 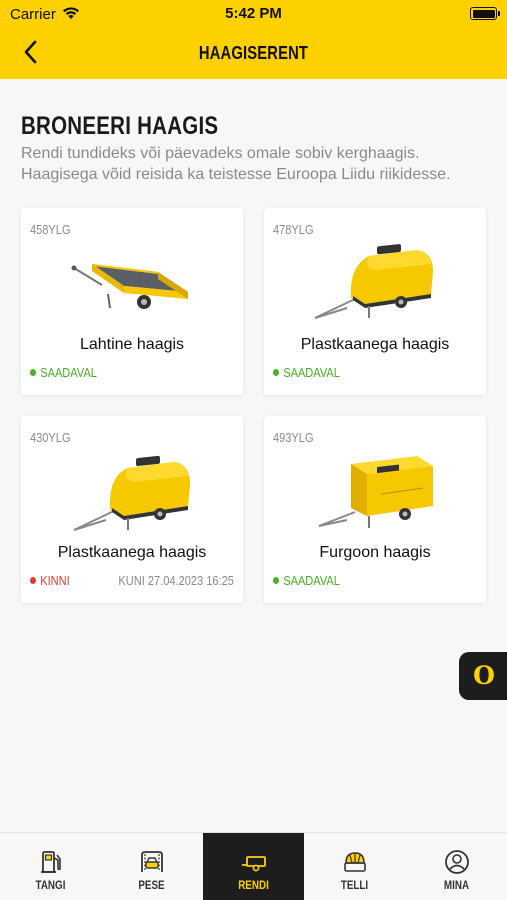 I want to click on tab-mina: MINA, so click(x=456, y=866).